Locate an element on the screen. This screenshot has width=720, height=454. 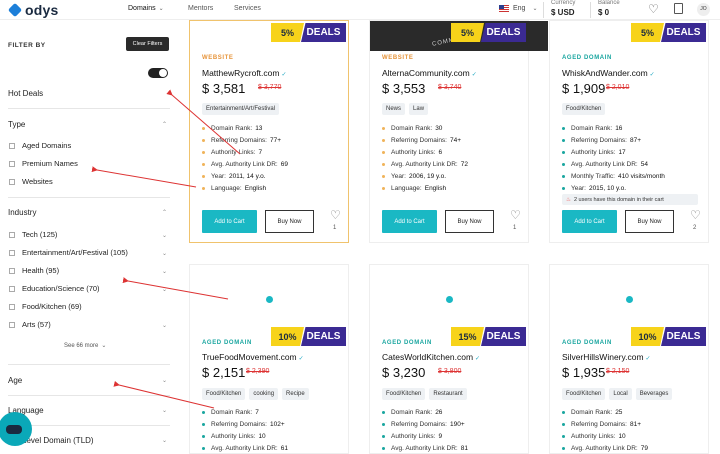
industry-section-title: Industry is located at coordinates (22, 212).